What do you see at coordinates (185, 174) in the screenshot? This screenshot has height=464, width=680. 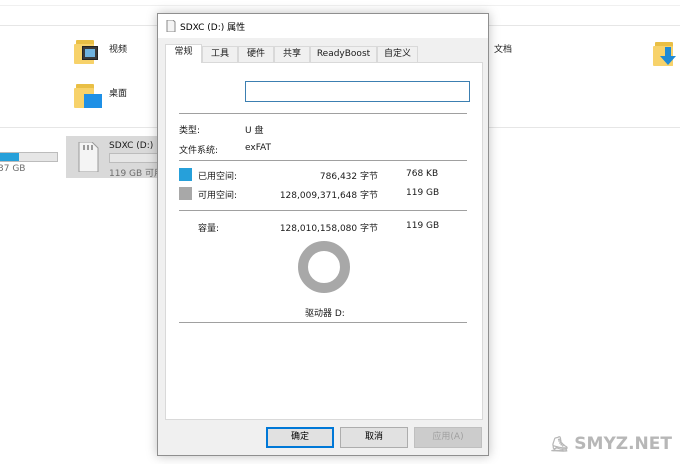 I see `used-space-swatch` at bounding box center [185, 174].